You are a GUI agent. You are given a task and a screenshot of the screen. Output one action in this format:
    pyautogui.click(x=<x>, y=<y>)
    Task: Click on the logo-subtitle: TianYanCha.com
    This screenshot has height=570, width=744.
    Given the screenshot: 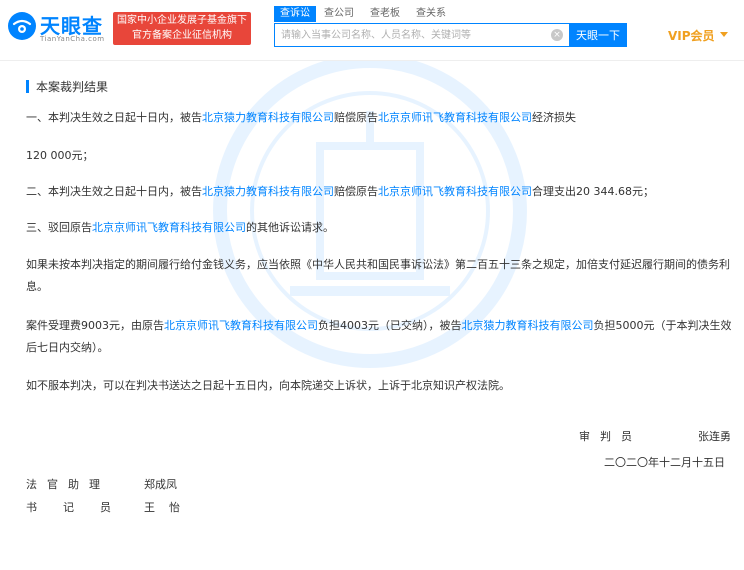 What is the action you would take?
    pyautogui.click(x=72, y=39)
    